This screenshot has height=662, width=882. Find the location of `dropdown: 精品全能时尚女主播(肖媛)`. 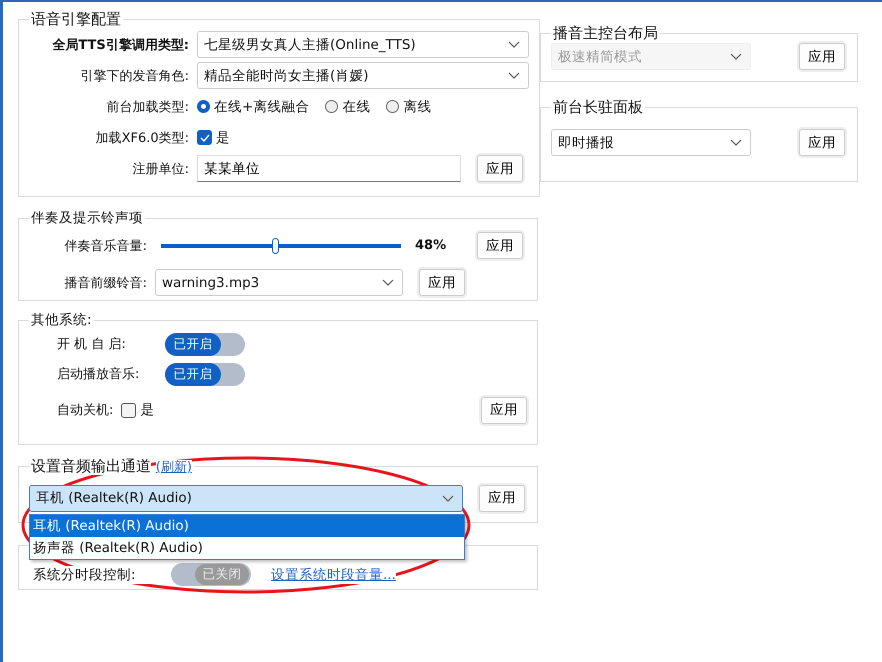

dropdown: 精品全能时尚女主播(肖媛) is located at coordinates (363, 75).